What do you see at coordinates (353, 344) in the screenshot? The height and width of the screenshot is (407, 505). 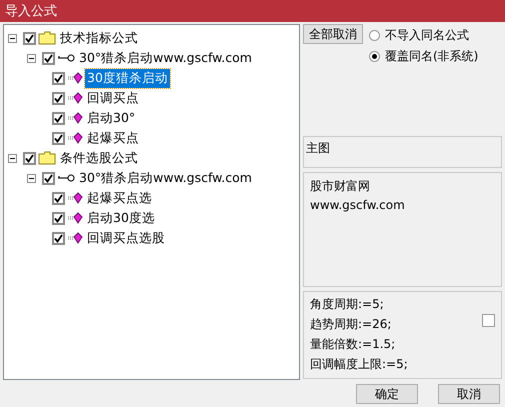 I see `parameter-line: 量能倍数:=1.5;` at bounding box center [353, 344].